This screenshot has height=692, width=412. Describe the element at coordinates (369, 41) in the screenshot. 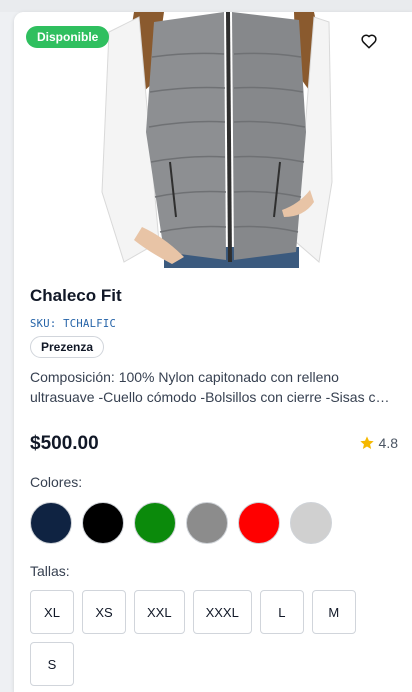

I see `heart-outline-icon` at that location.